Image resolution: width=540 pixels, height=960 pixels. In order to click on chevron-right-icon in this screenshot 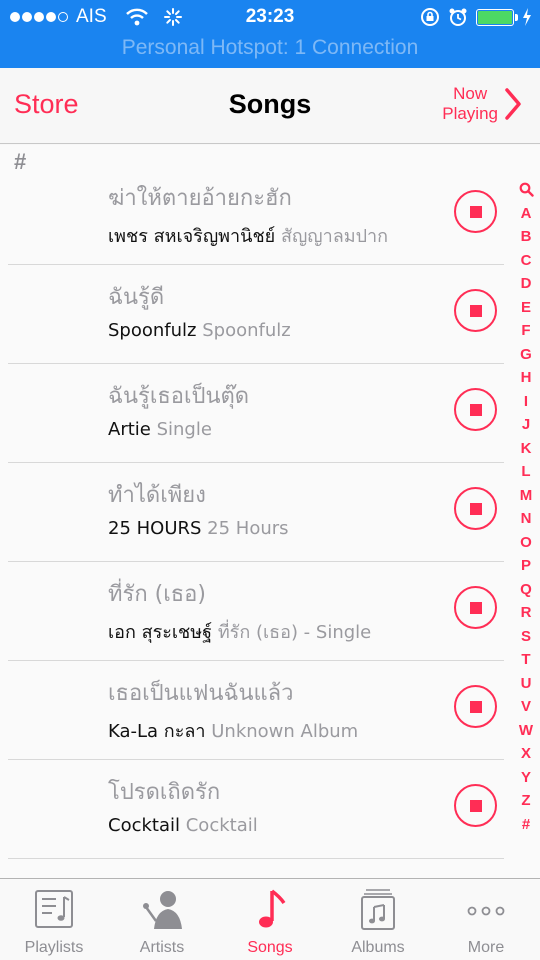, I will do `click(513, 104)`.